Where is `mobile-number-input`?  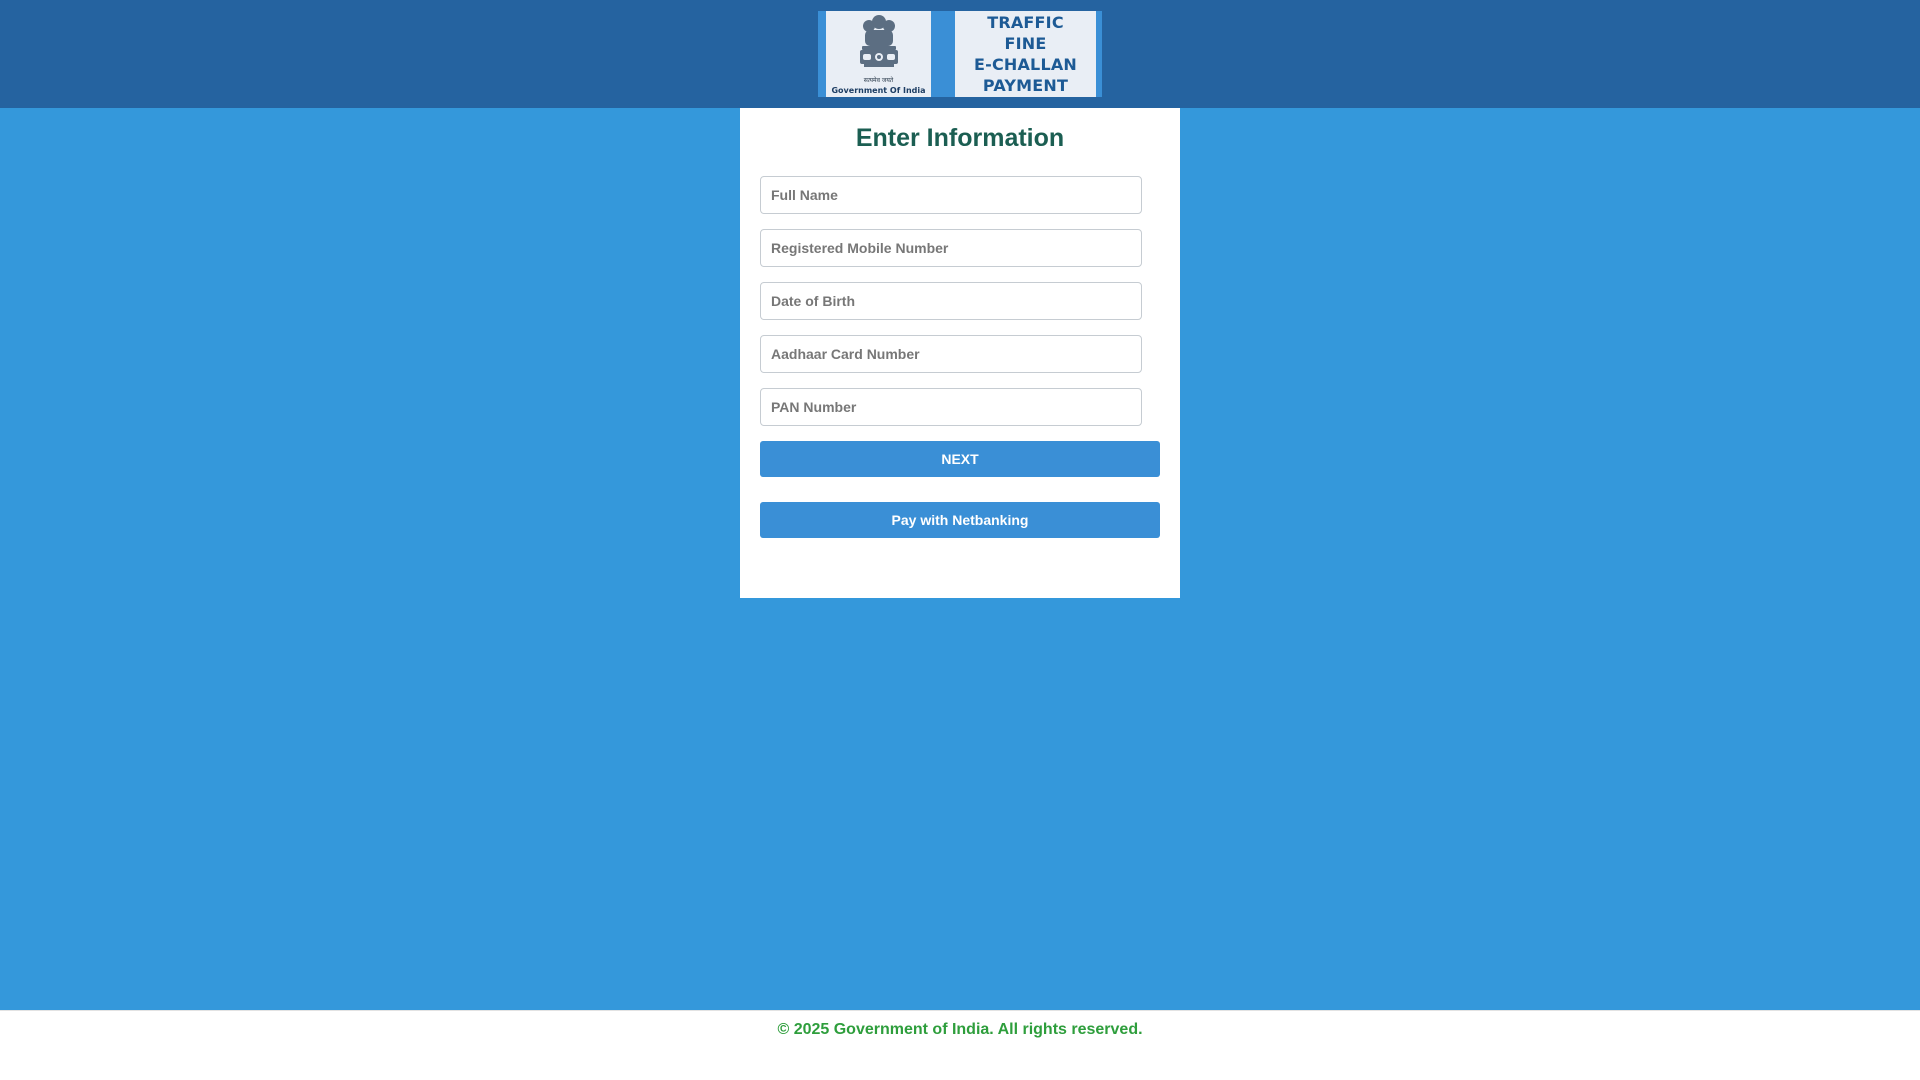 mobile-number-input is located at coordinates (951, 248).